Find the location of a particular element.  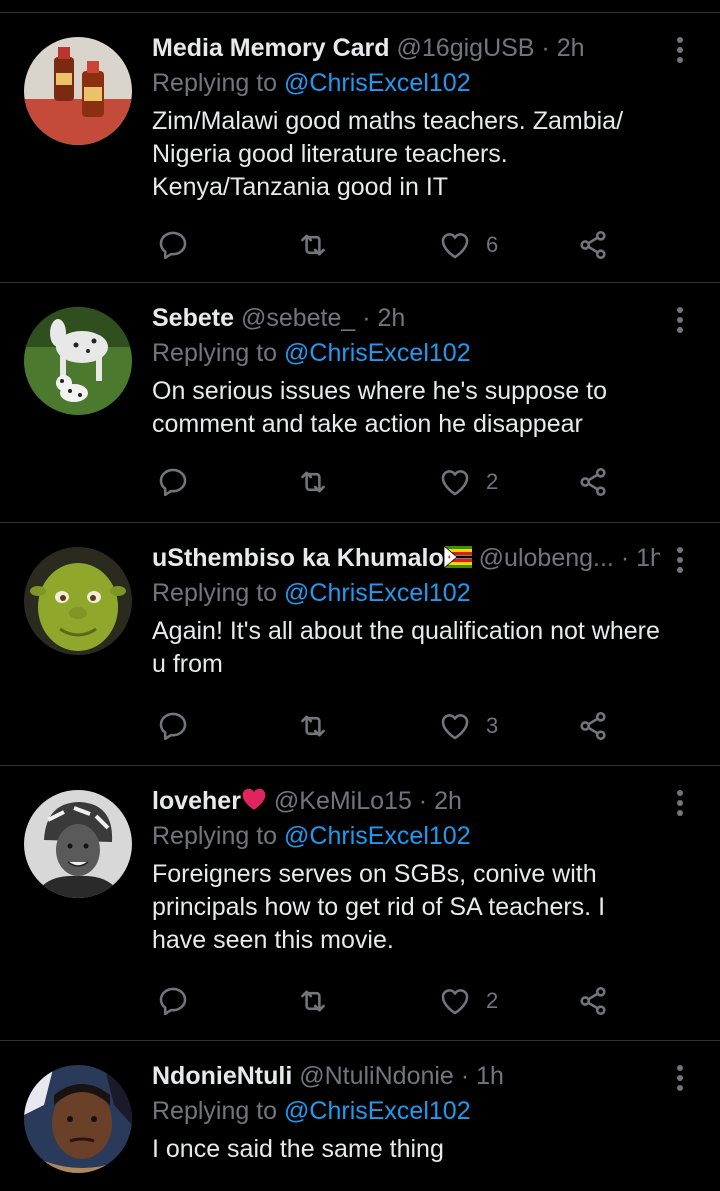

display-name: uSthembiso ka Khumalo is located at coordinates (298, 558).